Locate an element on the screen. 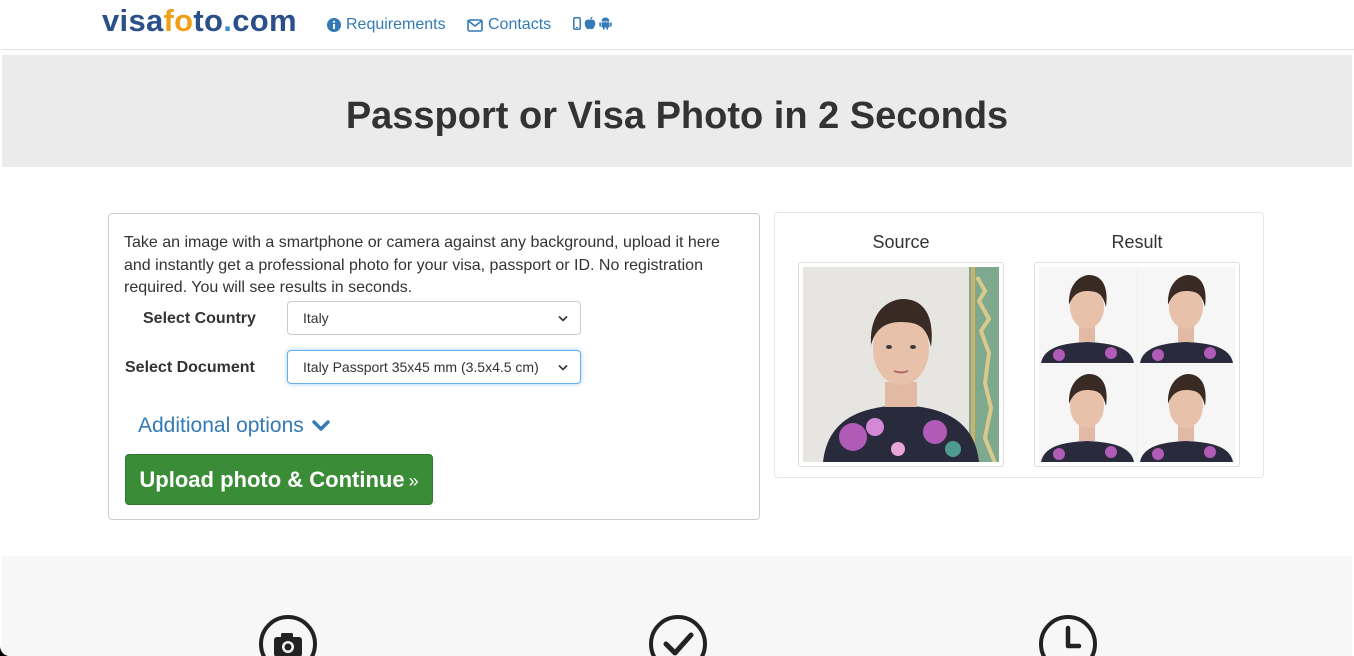  site-logo: visafoto.com is located at coordinates (199, 21).